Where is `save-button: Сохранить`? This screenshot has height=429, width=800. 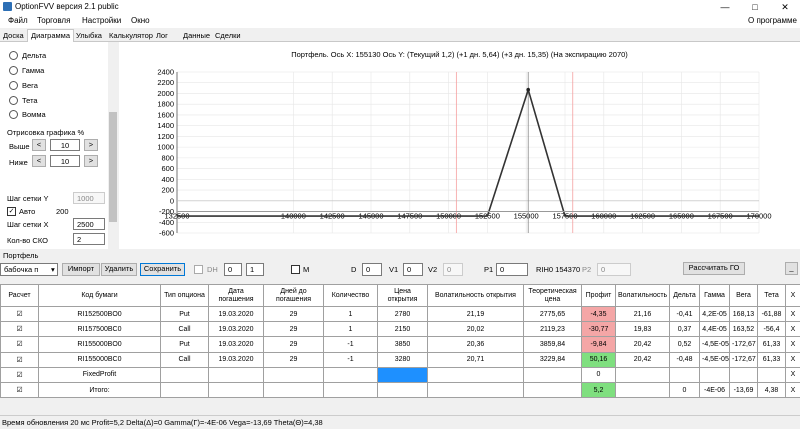
save-button: Сохранить is located at coordinates (162, 269).